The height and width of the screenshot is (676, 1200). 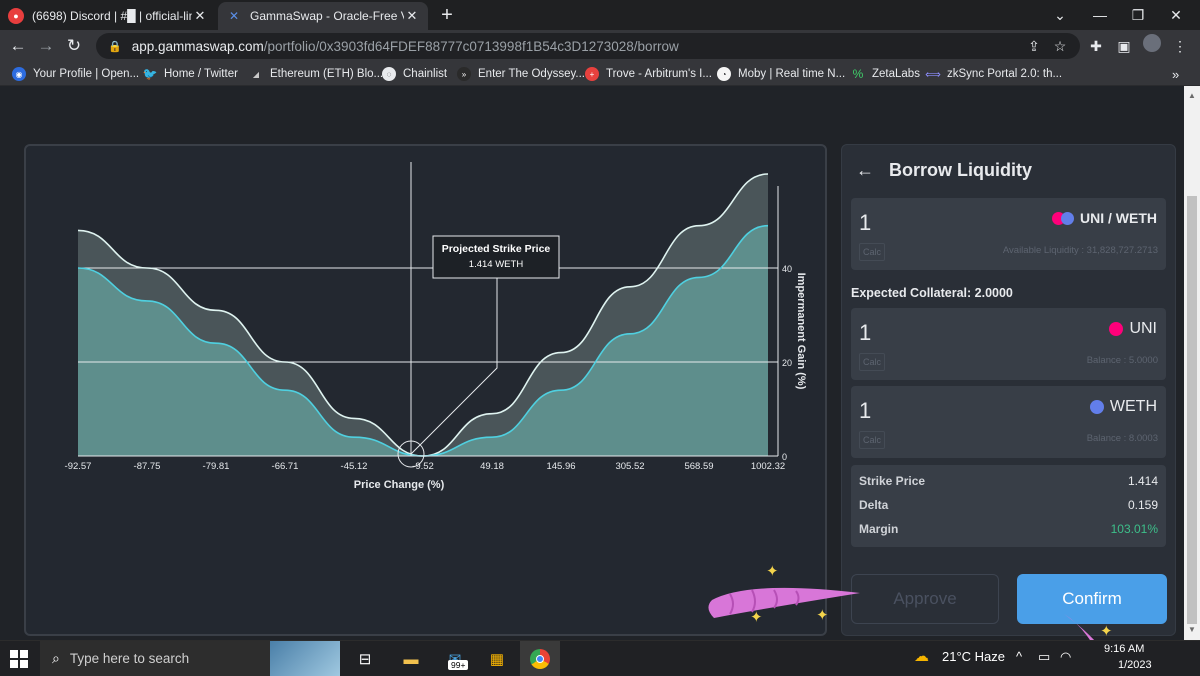 I want to click on twitter-icon: 🐦, so click(x=150, y=74).